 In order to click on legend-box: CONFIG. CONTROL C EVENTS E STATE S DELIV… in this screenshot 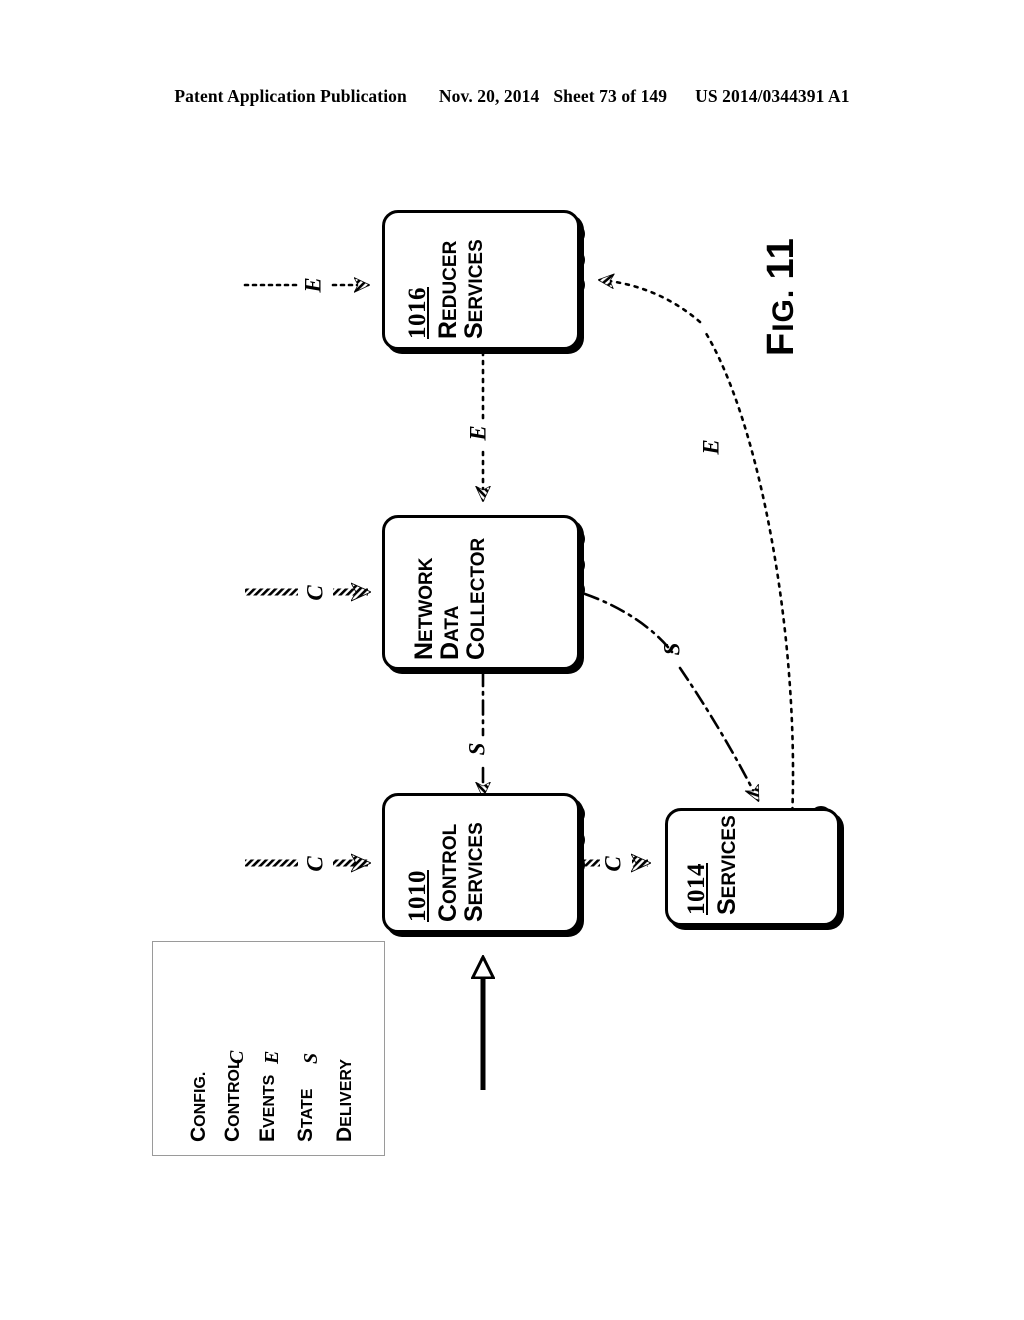, I will do `click(268, 1048)`.